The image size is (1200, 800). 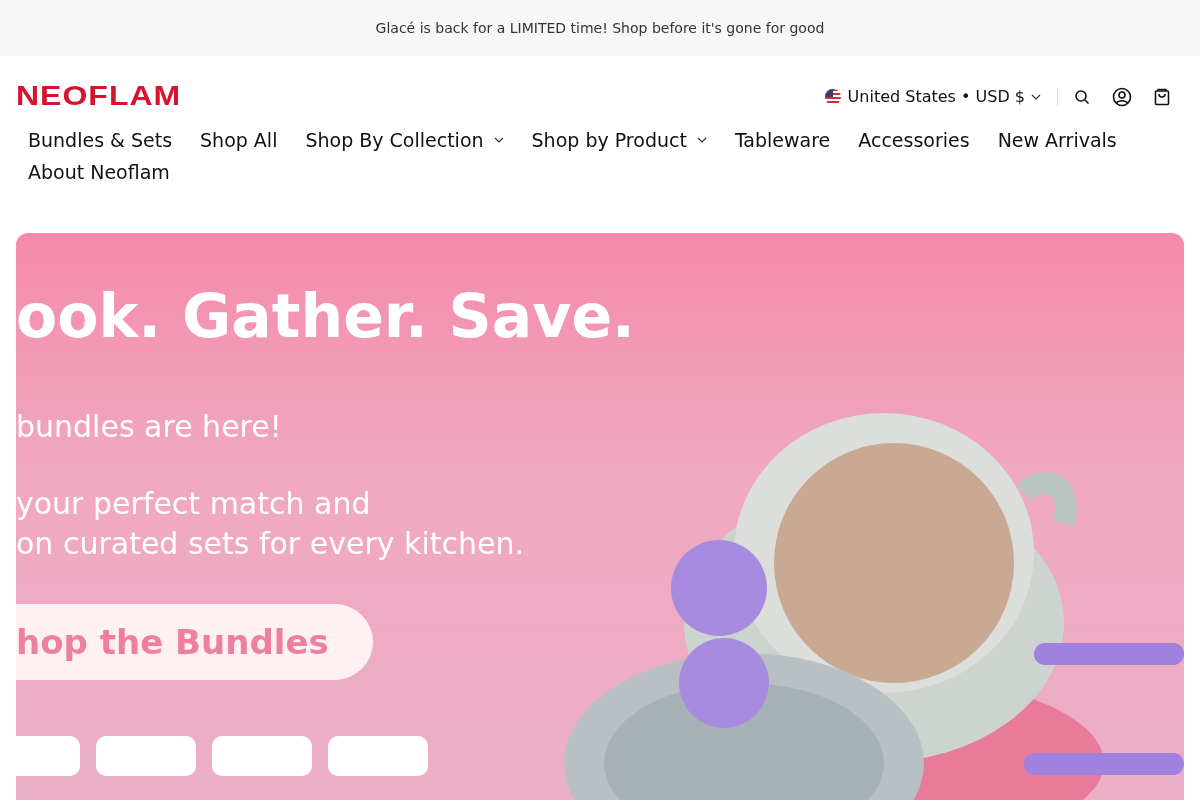 What do you see at coordinates (239, 140) in the screenshot?
I see `nav-link: Shop All` at bounding box center [239, 140].